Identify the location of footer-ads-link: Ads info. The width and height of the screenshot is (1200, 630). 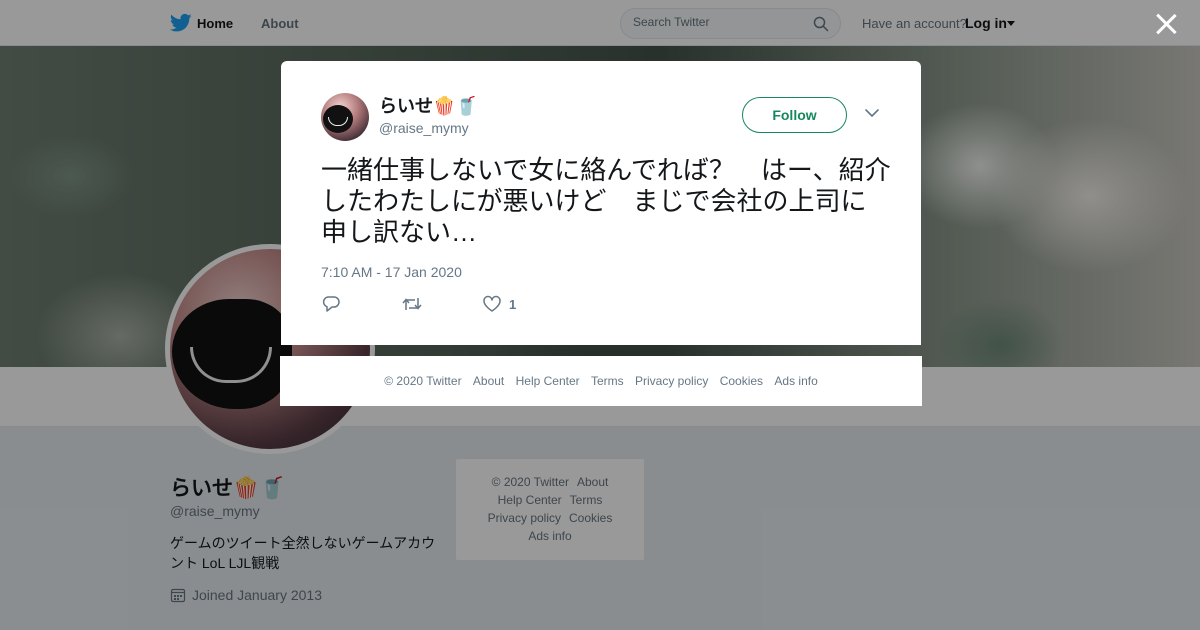
(795, 381).